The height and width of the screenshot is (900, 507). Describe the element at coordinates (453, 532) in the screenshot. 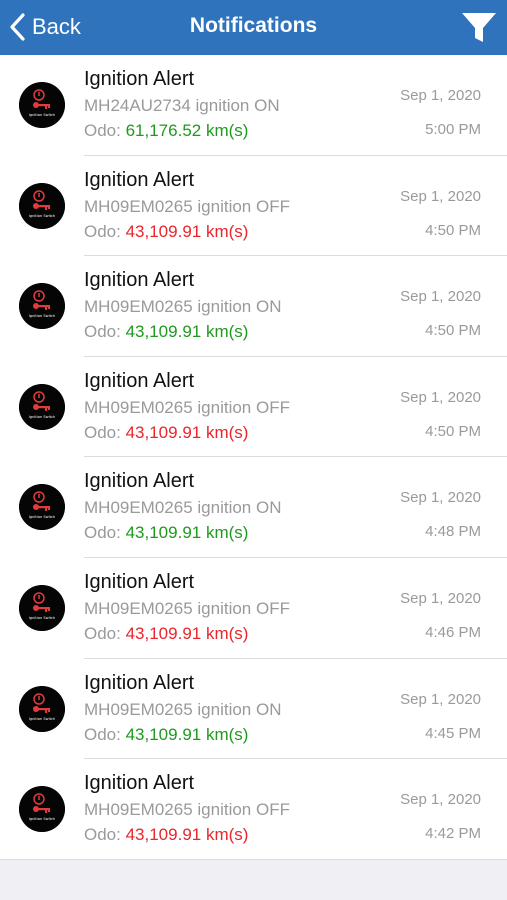

I see `notification-time: 4:48 PM` at that location.